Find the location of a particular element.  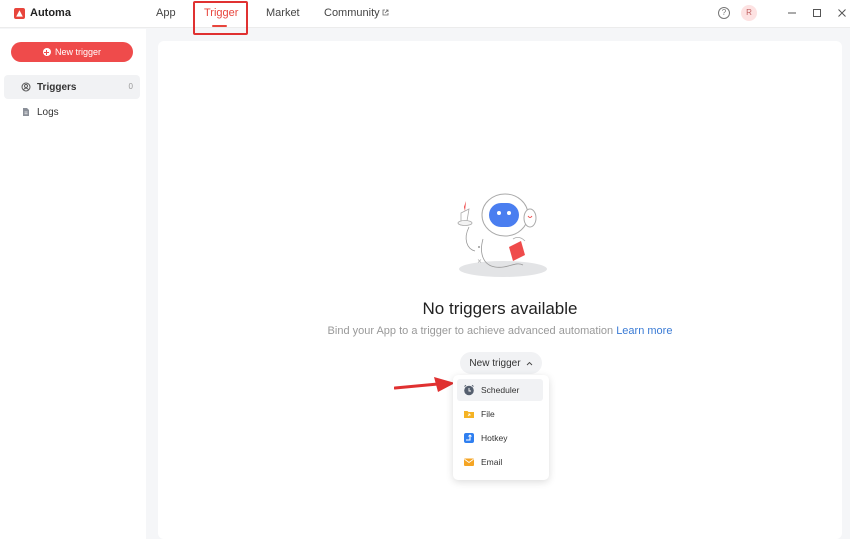

new-trigger-button: New trigger is located at coordinates (72, 52).